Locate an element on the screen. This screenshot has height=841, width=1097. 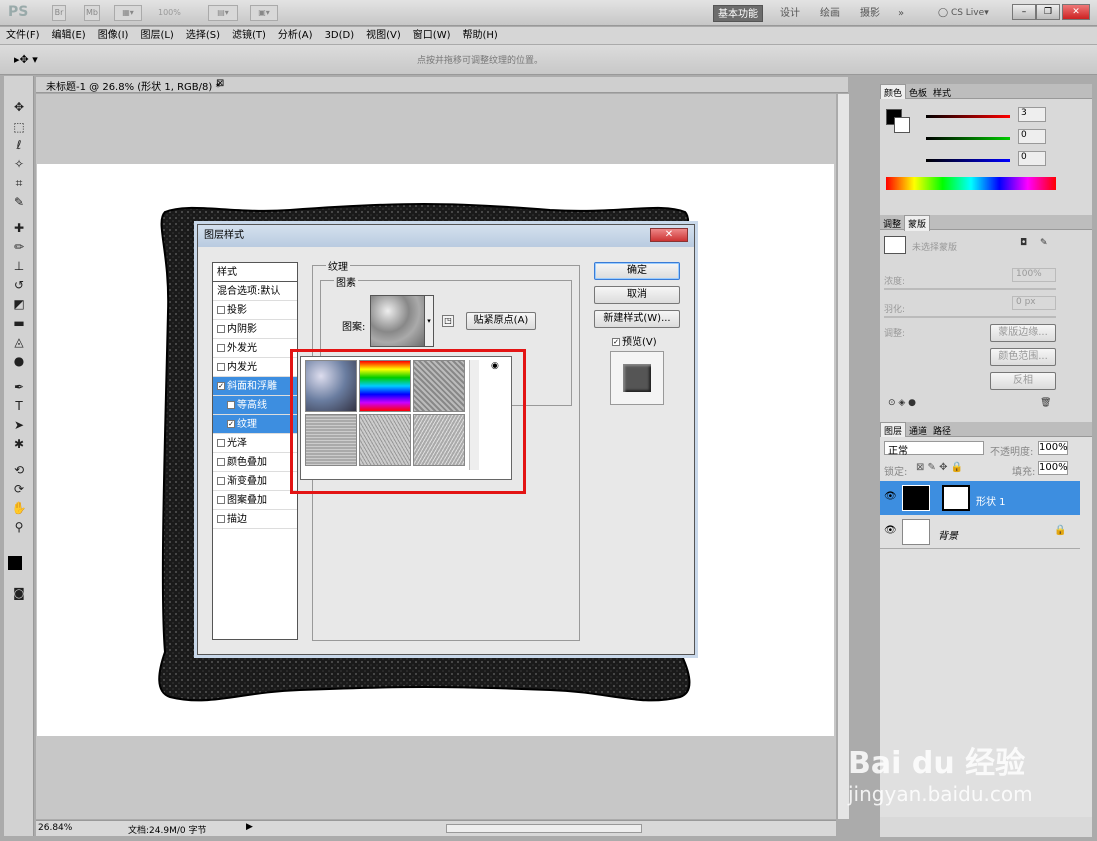
density-slider is located at coordinates (970, 289).